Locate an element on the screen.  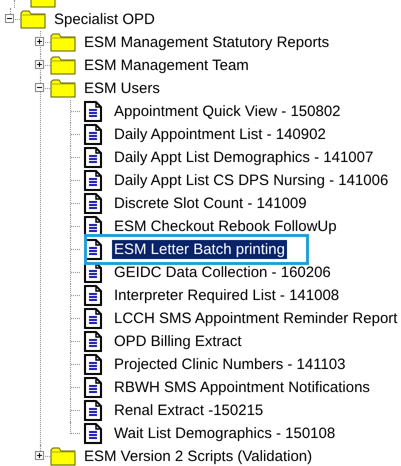
tree-item: Daily Appt List Demographics - 141007 is located at coordinates (244, 157).